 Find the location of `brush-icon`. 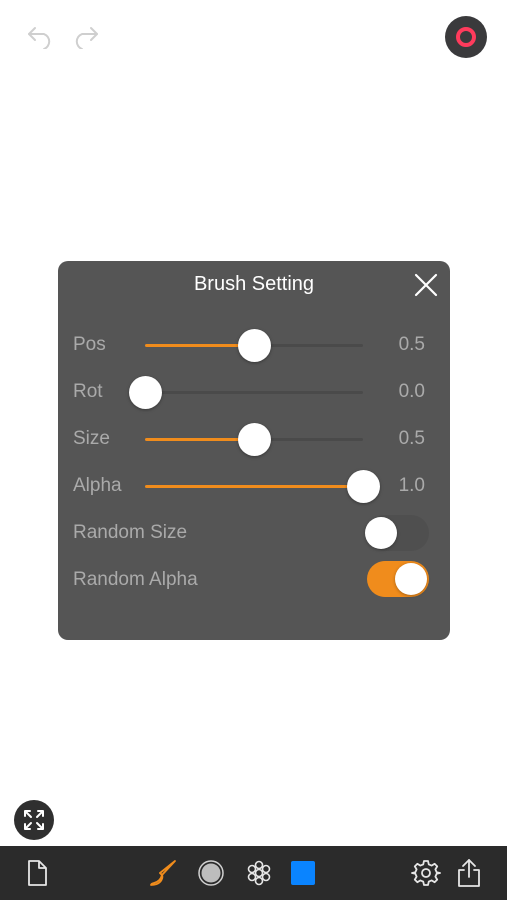

brush-icon is located at coordinates (163, 873).